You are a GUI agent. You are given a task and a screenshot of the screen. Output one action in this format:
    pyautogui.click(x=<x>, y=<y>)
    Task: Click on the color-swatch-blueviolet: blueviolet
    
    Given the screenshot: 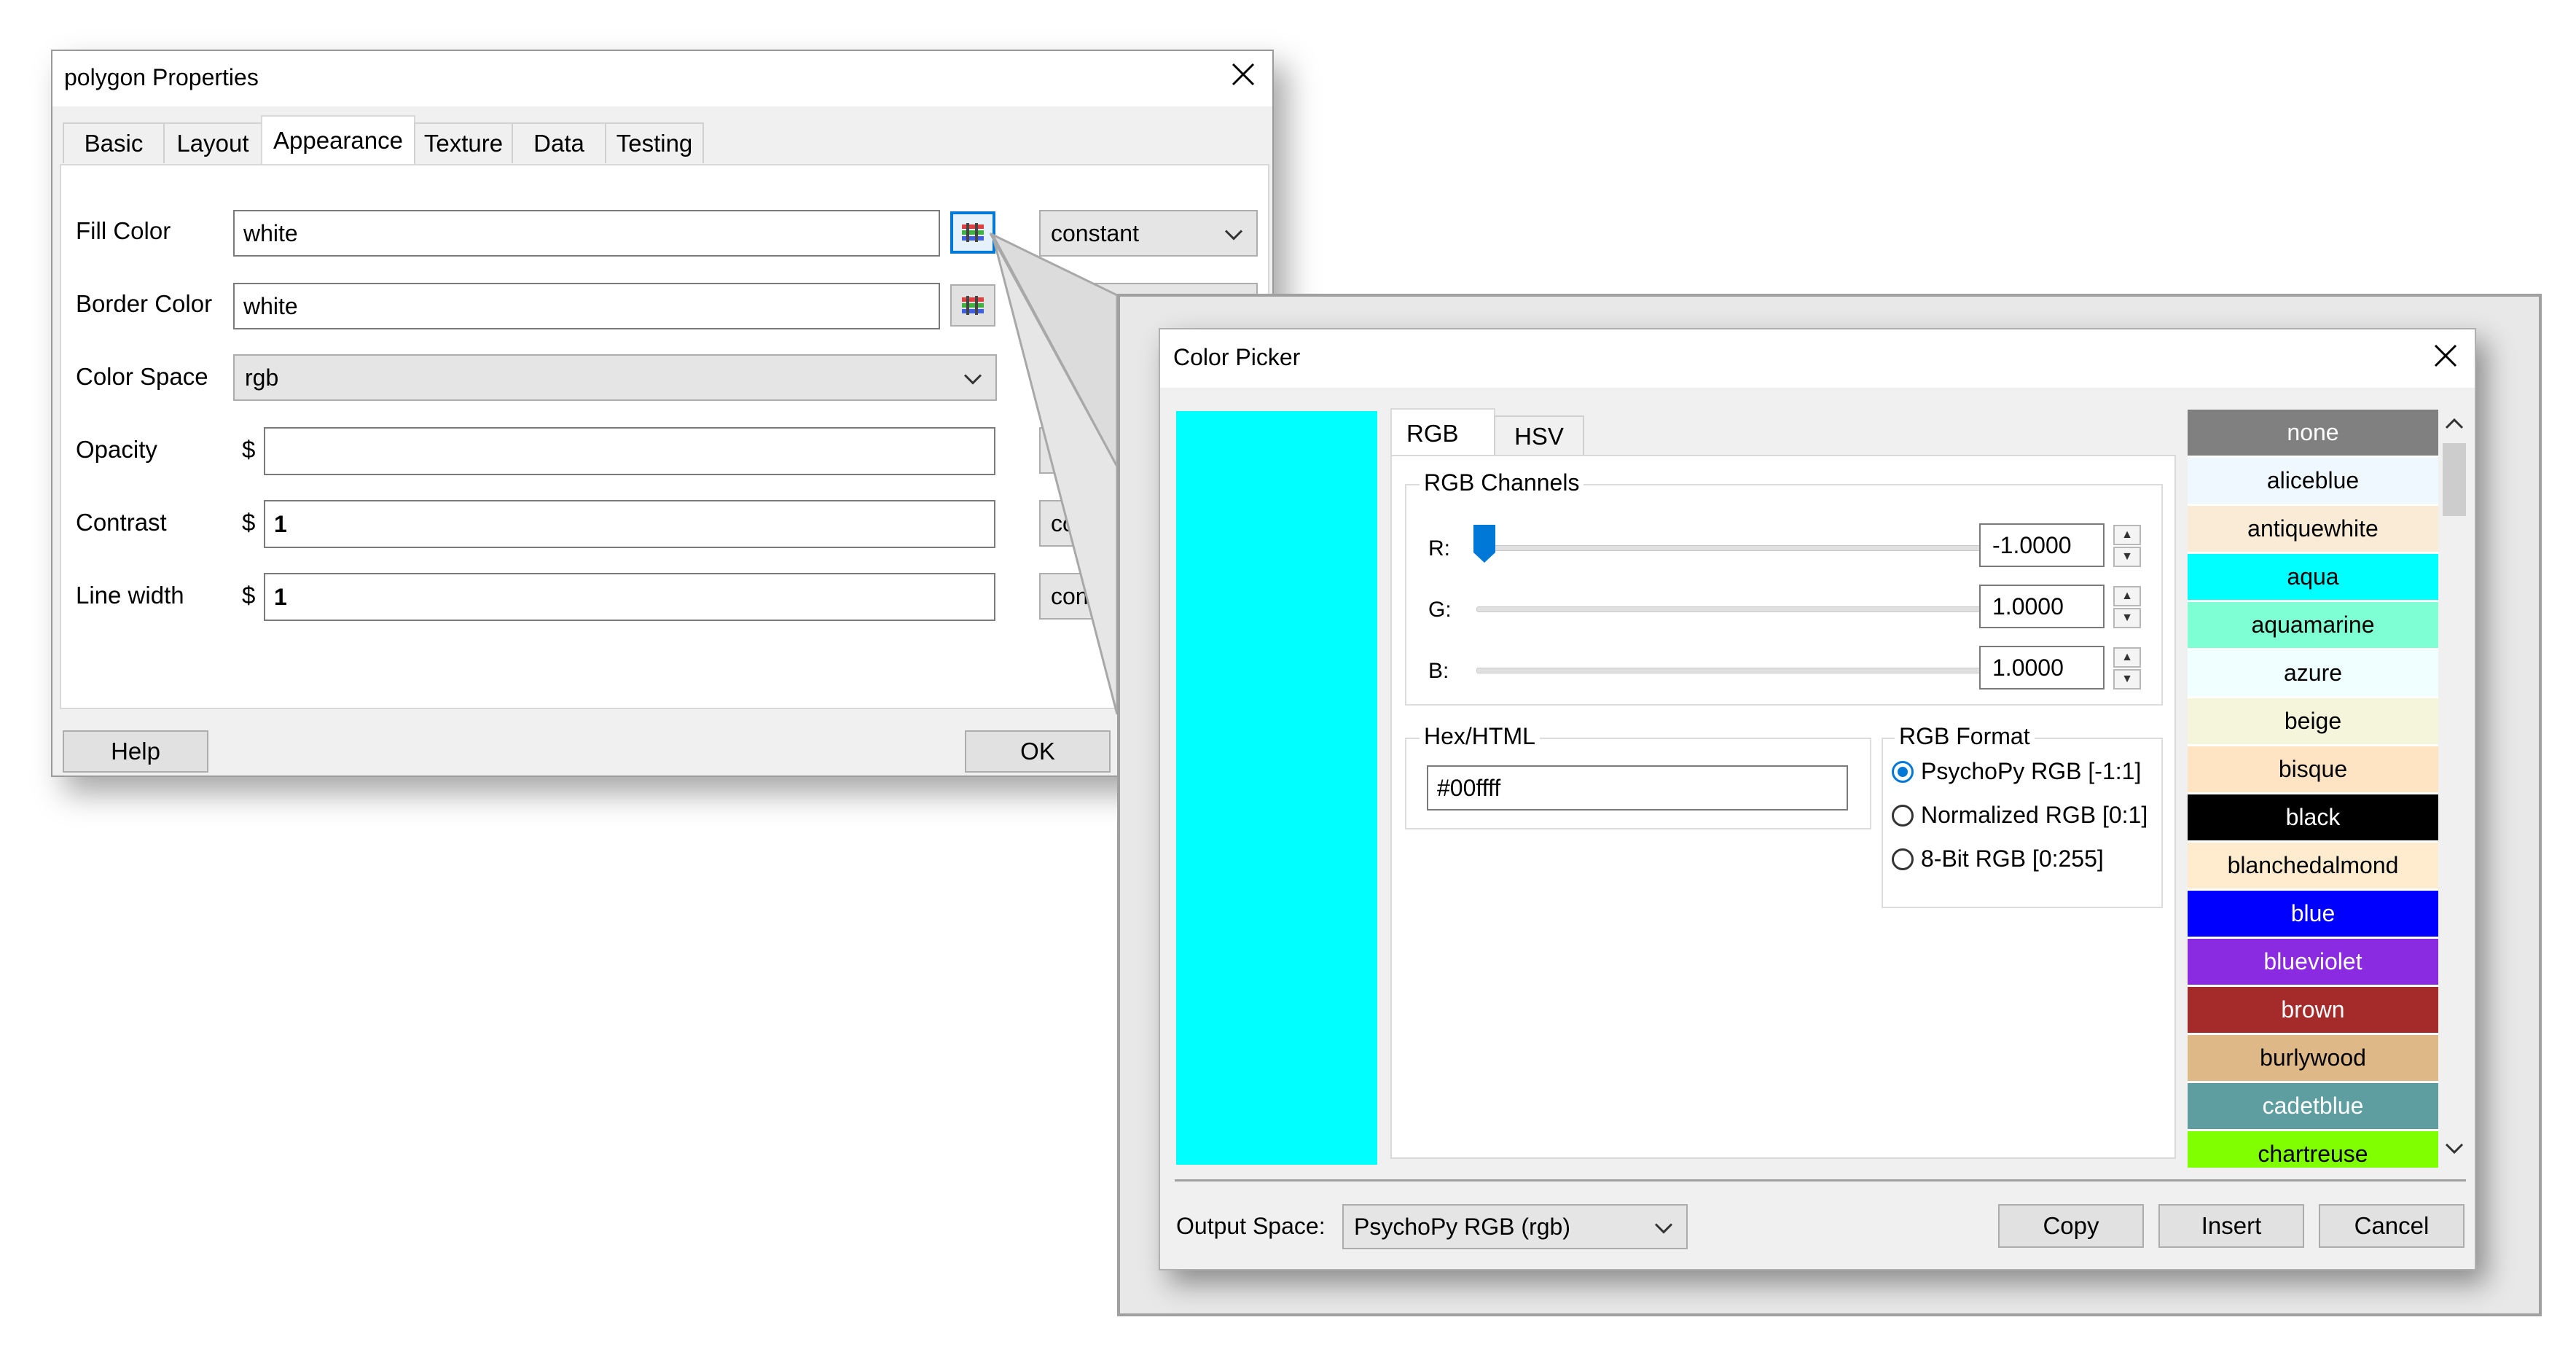 What is the action you would take?
    pyautogui.click(x=2313, y=962)
    